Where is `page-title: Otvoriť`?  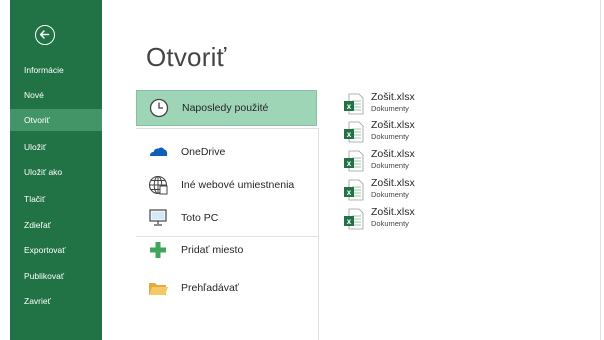 page-title: Otvoriť is located at coordinates (186, 57).